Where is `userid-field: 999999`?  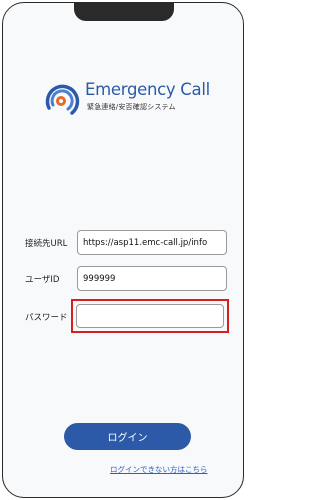 userid-field: 999999 is located at coordinates (152, 278).